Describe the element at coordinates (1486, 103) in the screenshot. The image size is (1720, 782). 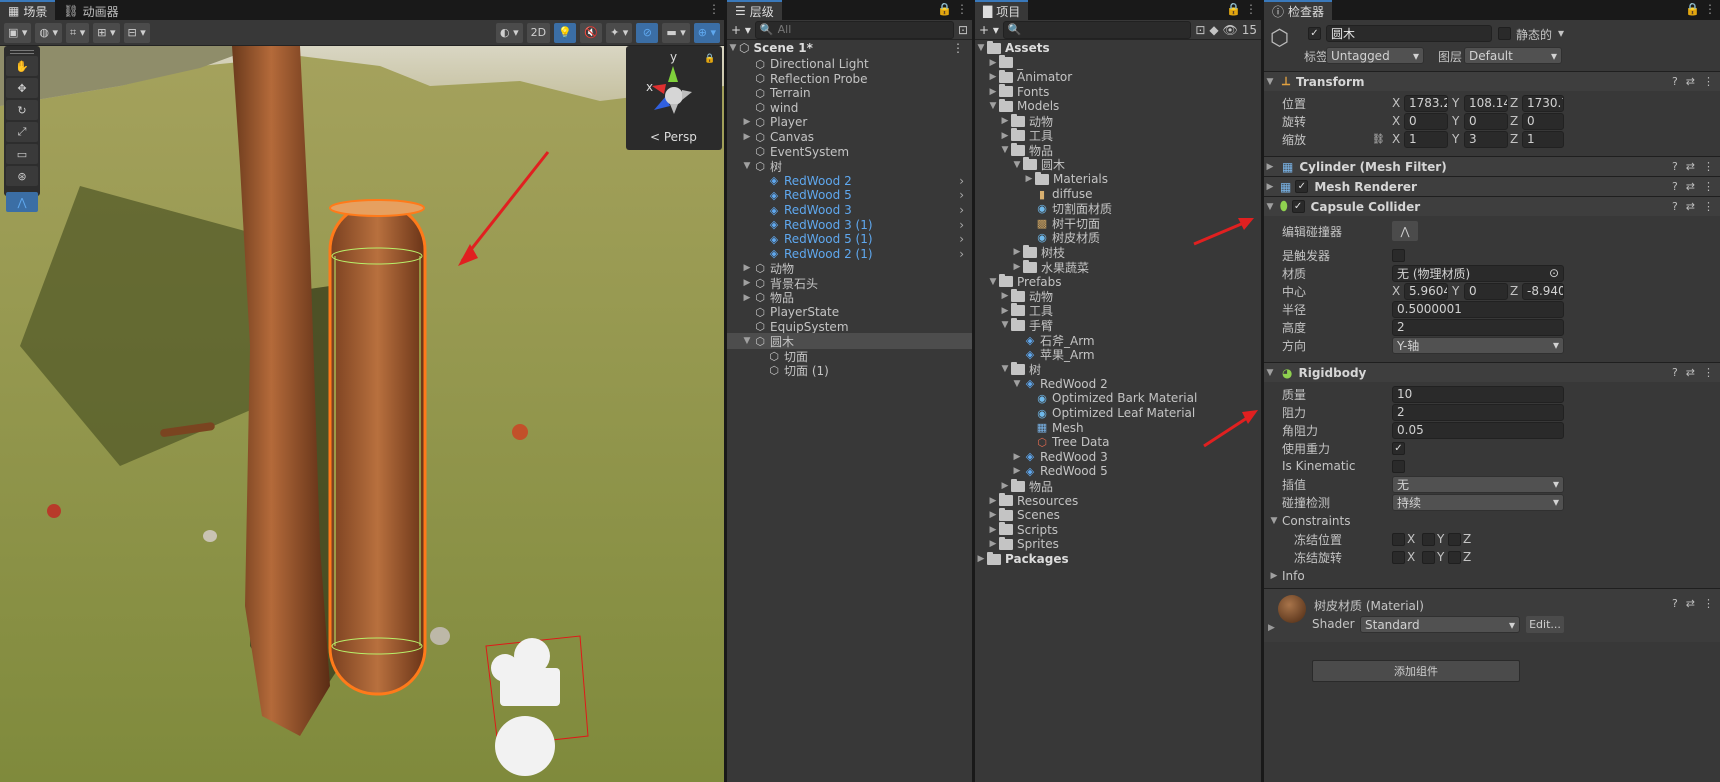
I see `position-y-field: 108.14` at that location.